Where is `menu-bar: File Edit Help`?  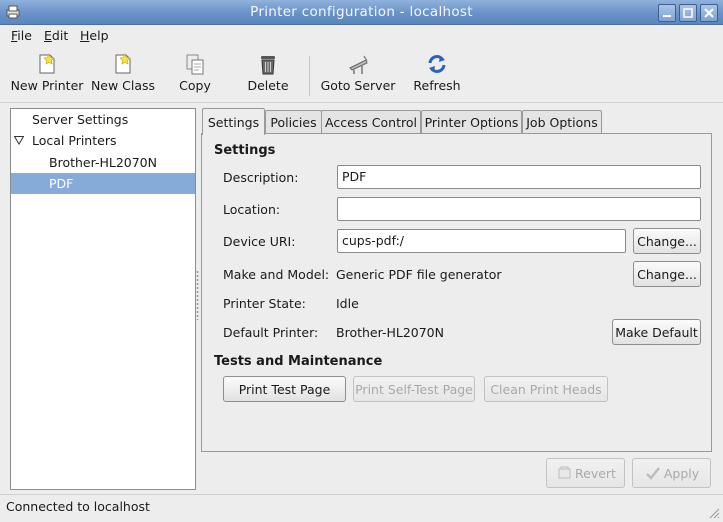
menu-bar: File Edit Help is located at coordinates (361, 35).